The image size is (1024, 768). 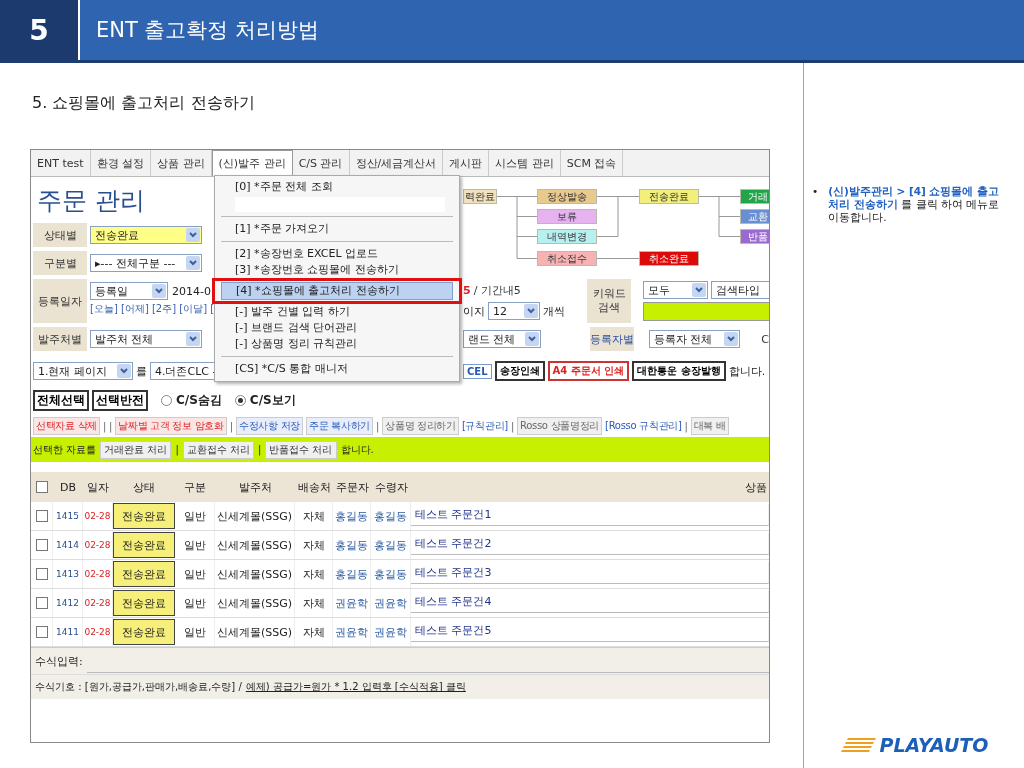 What do you see at coordinates (525, 163) in the screenshot?
I see `nav-tab: 시스템 관리` at bounding box center [525, 163].